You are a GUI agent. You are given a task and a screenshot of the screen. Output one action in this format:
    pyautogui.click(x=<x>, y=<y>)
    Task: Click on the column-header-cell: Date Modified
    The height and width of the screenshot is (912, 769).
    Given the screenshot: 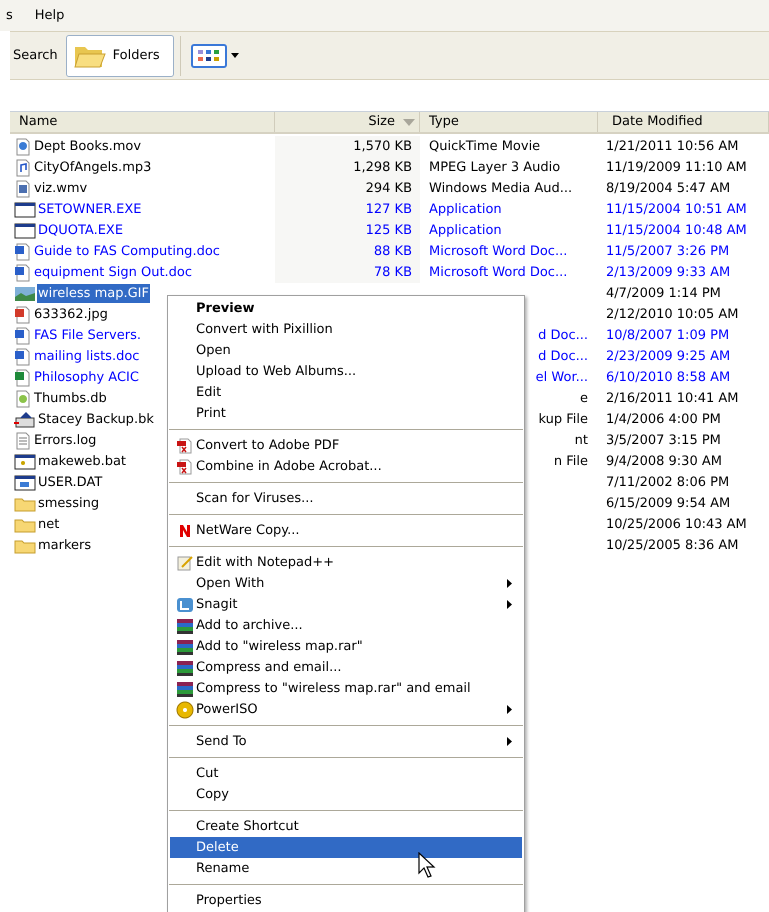 What is the action you would take?
    pyautogui.click(x=683, y=122)
    